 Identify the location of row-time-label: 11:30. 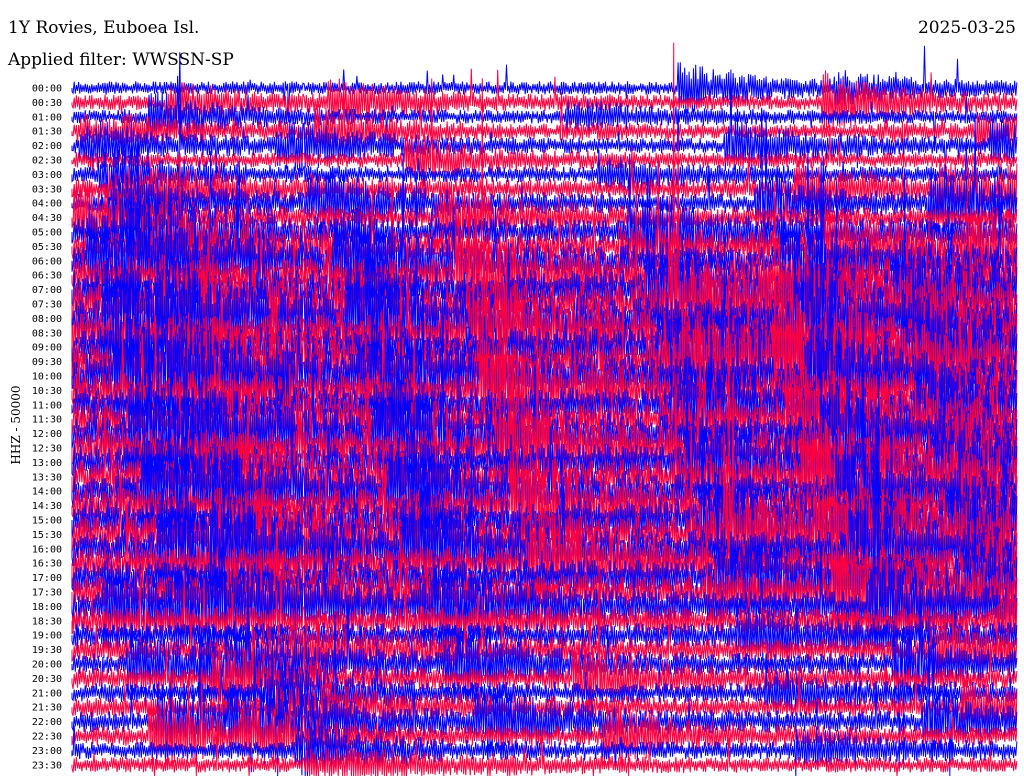
(47, 420).